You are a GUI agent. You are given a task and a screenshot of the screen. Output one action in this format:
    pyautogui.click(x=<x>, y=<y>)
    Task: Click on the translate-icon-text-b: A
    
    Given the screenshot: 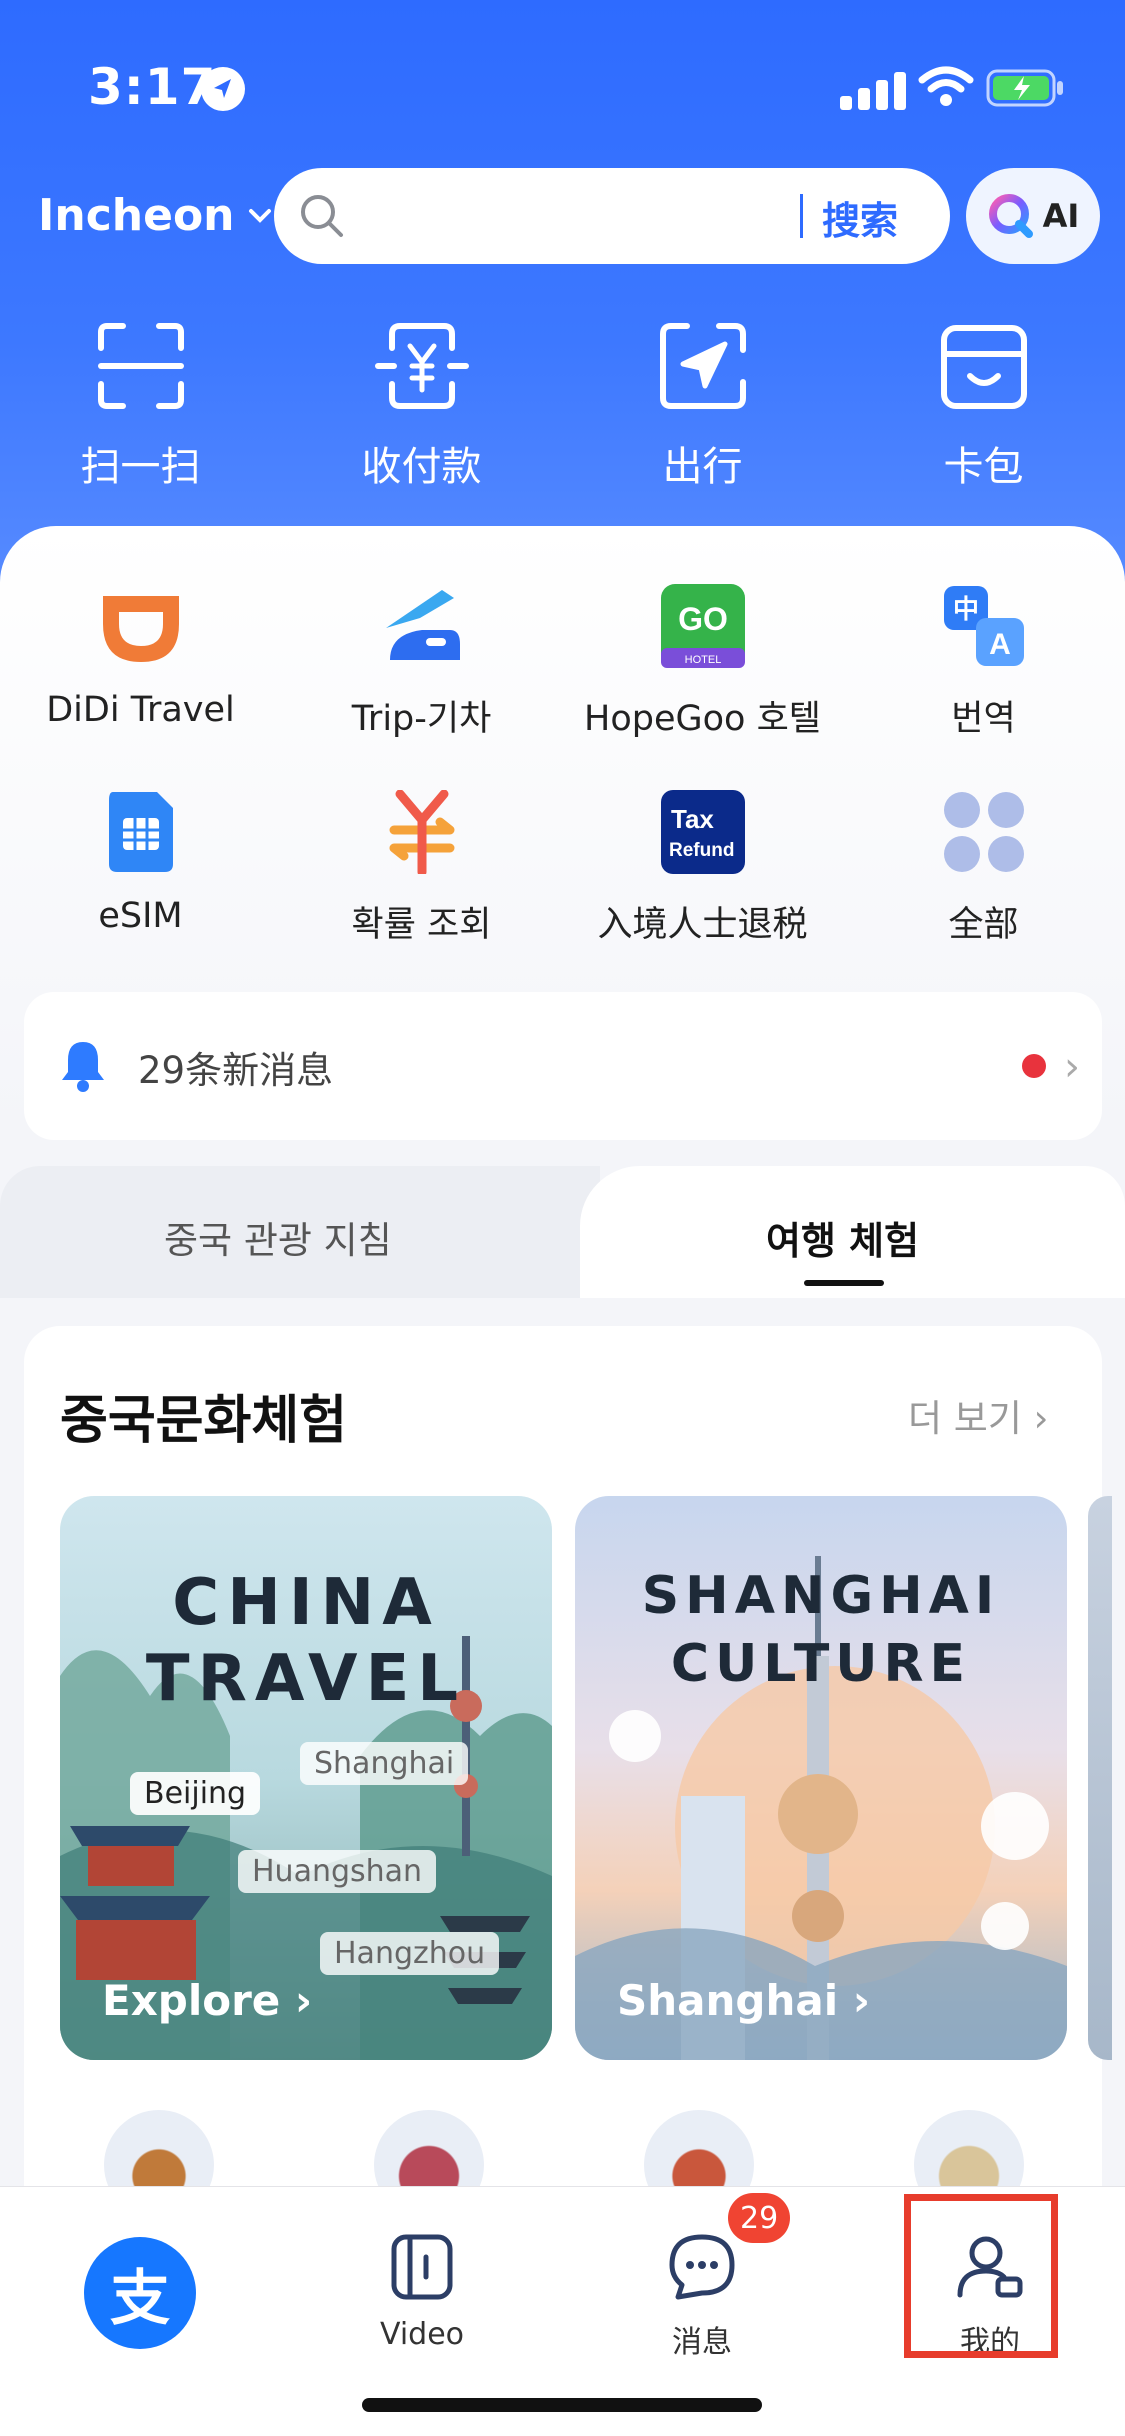 What is the action you would take?
    pyautogui.click(x=1000, y=644)
    